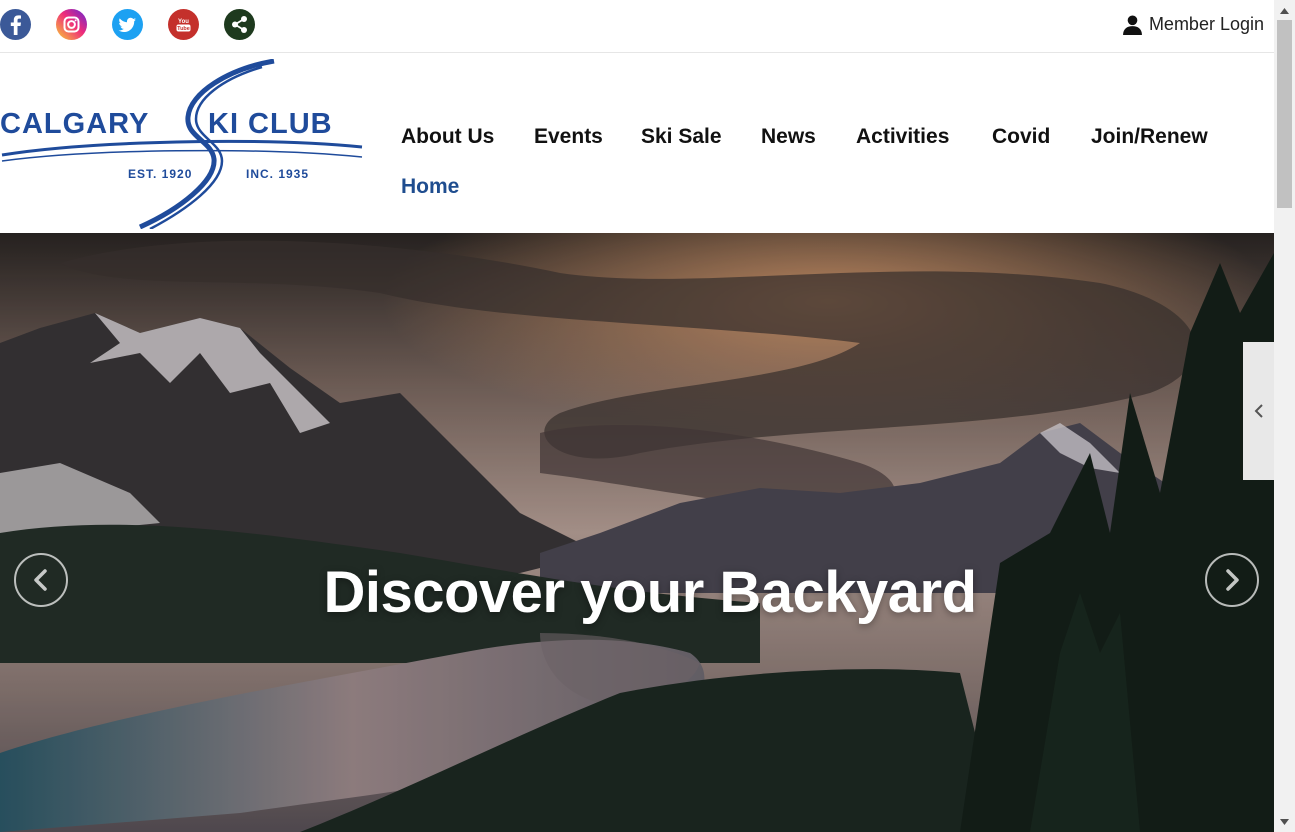 This screenshot has height=832, width=1295. What do you see at coordinates (447, 137) in the screenshot?
I see `nav-item-about-us: About Us` at bounding box center [447, 137].